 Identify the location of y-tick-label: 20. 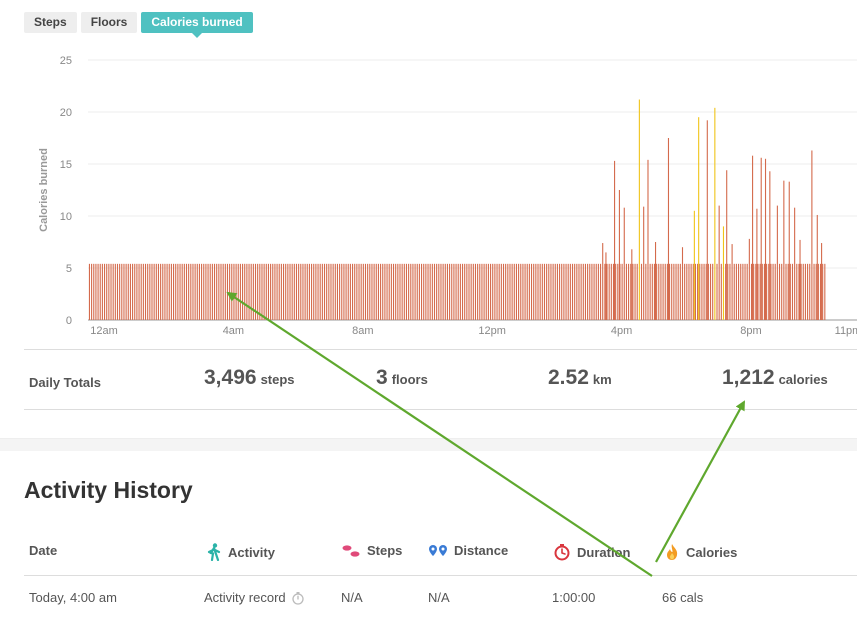
(66, 113).